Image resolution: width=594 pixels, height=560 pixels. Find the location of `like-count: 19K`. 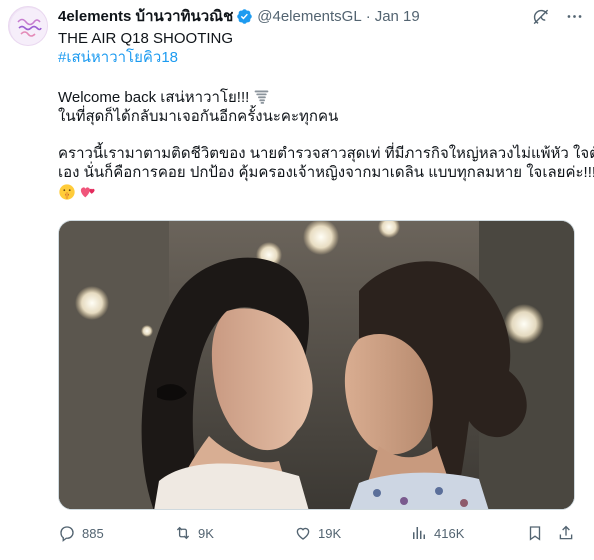

like-count: 19K is located at coordinates (330, 533).